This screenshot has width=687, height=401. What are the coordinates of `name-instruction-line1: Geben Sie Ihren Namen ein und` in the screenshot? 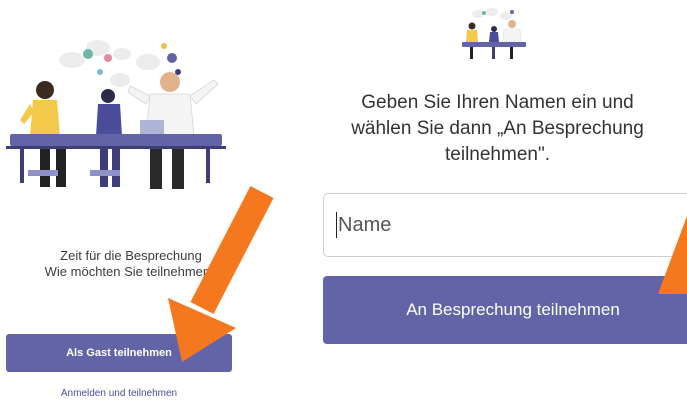 It's located at (497, 102).